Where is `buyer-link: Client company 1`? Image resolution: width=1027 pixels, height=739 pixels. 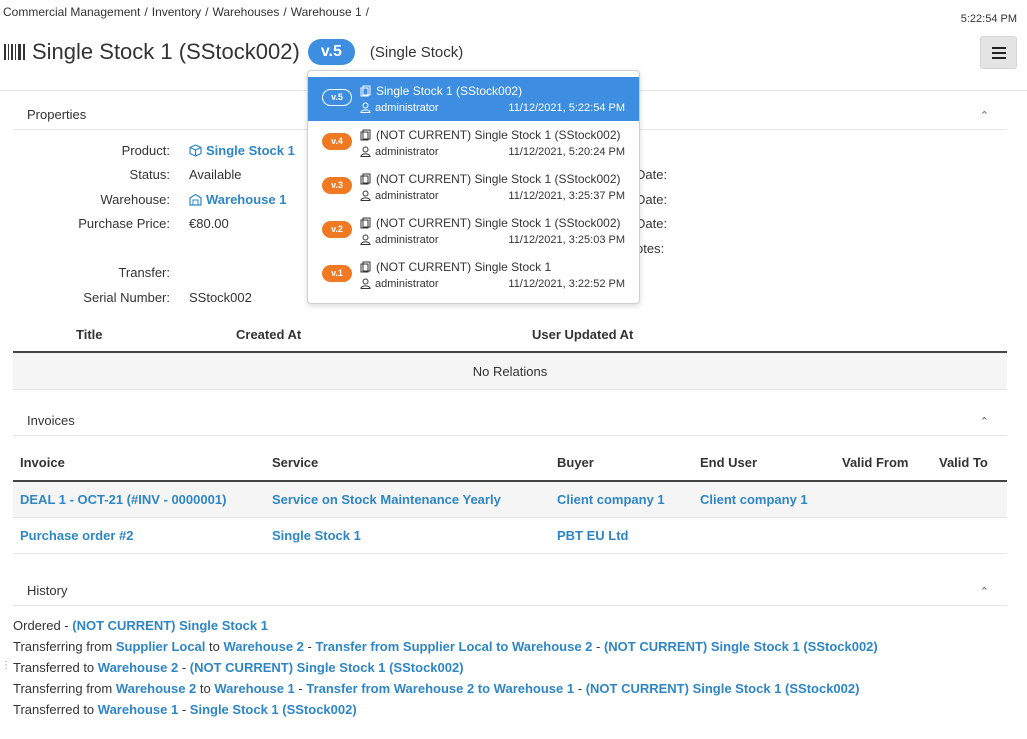 buyer-link: Client company 1 is located at coordinates (621, 499).